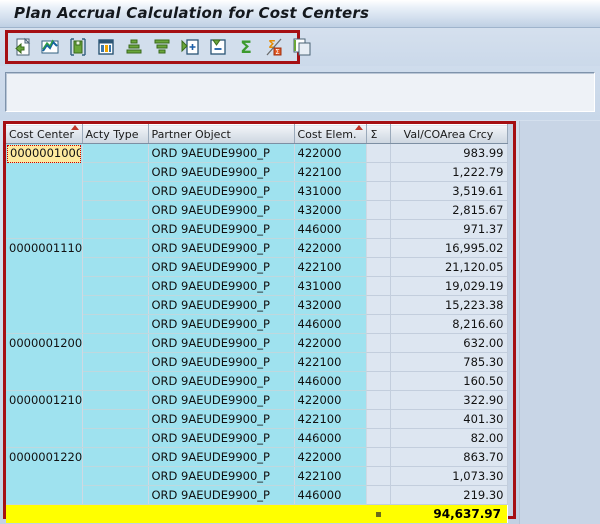 The height and width of the screenshot is (524, 600). What do you see at coordinates (330, 286) in the screenshot?
I see `cell-cost-elem: 431000` at bounding box center [330, 286].